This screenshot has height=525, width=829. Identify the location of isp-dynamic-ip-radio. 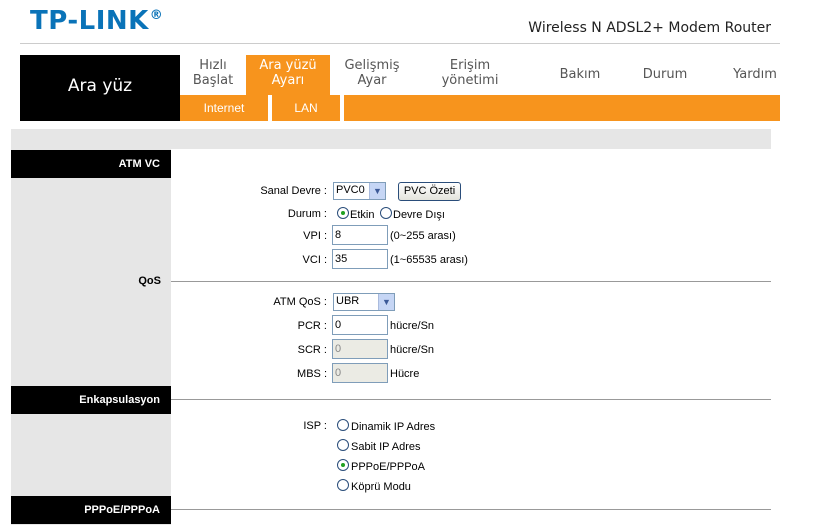
(343, 425).